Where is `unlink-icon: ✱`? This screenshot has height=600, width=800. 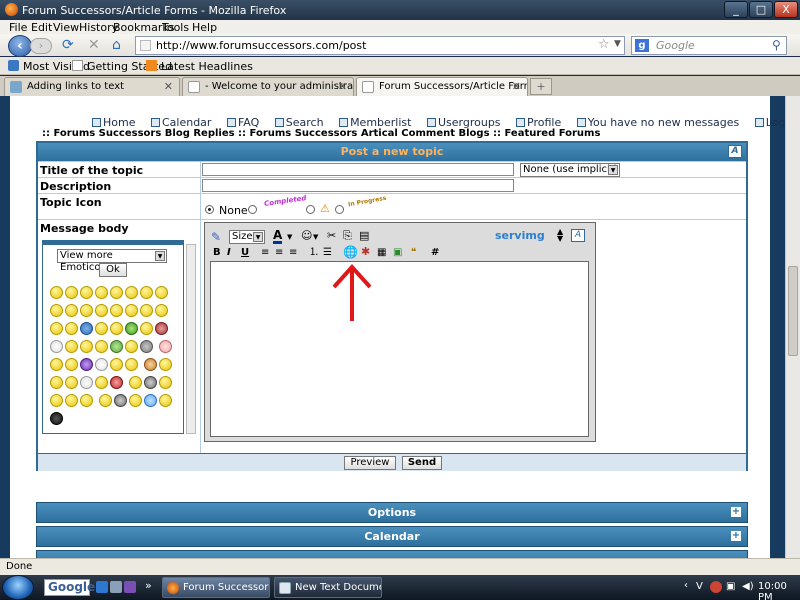
unlink-icon: ✱ is located at coordinates (365, 252).